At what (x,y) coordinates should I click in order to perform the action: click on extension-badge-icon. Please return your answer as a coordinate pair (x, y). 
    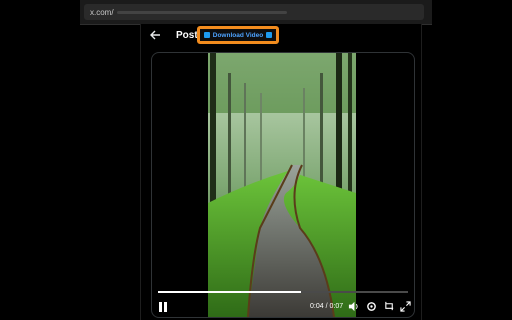
    Looking at the image, I should click on (206, 35).